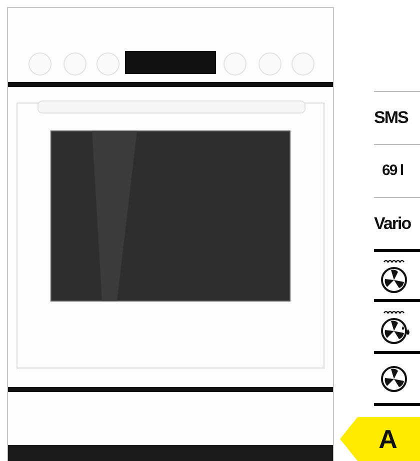 The height and width of the screenshot is (461, 420). I want to click on energy-class-badge: A, so click(380, 439).